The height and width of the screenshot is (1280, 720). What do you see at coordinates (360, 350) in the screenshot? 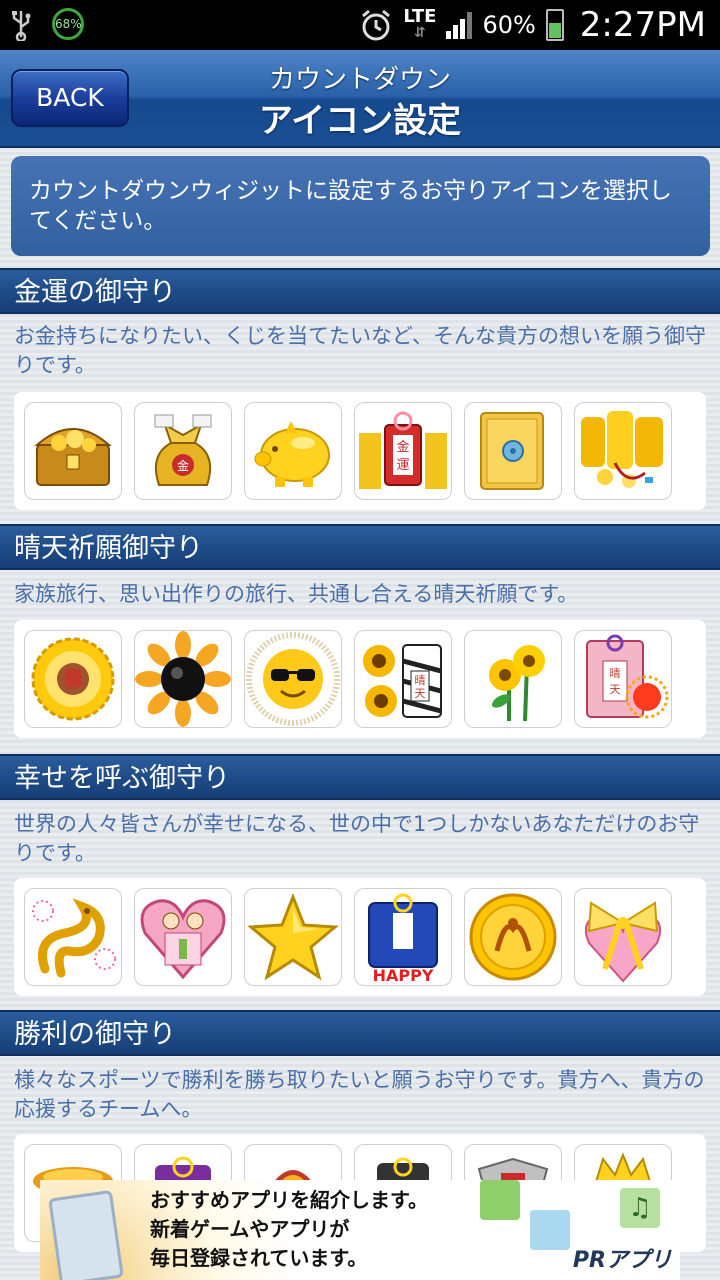
I see `section-description-kinun: お金持ちになりたい、くじを当てたいなど、そんな貴方の想いを願う御守りです。` at bounding box center [360, 350].